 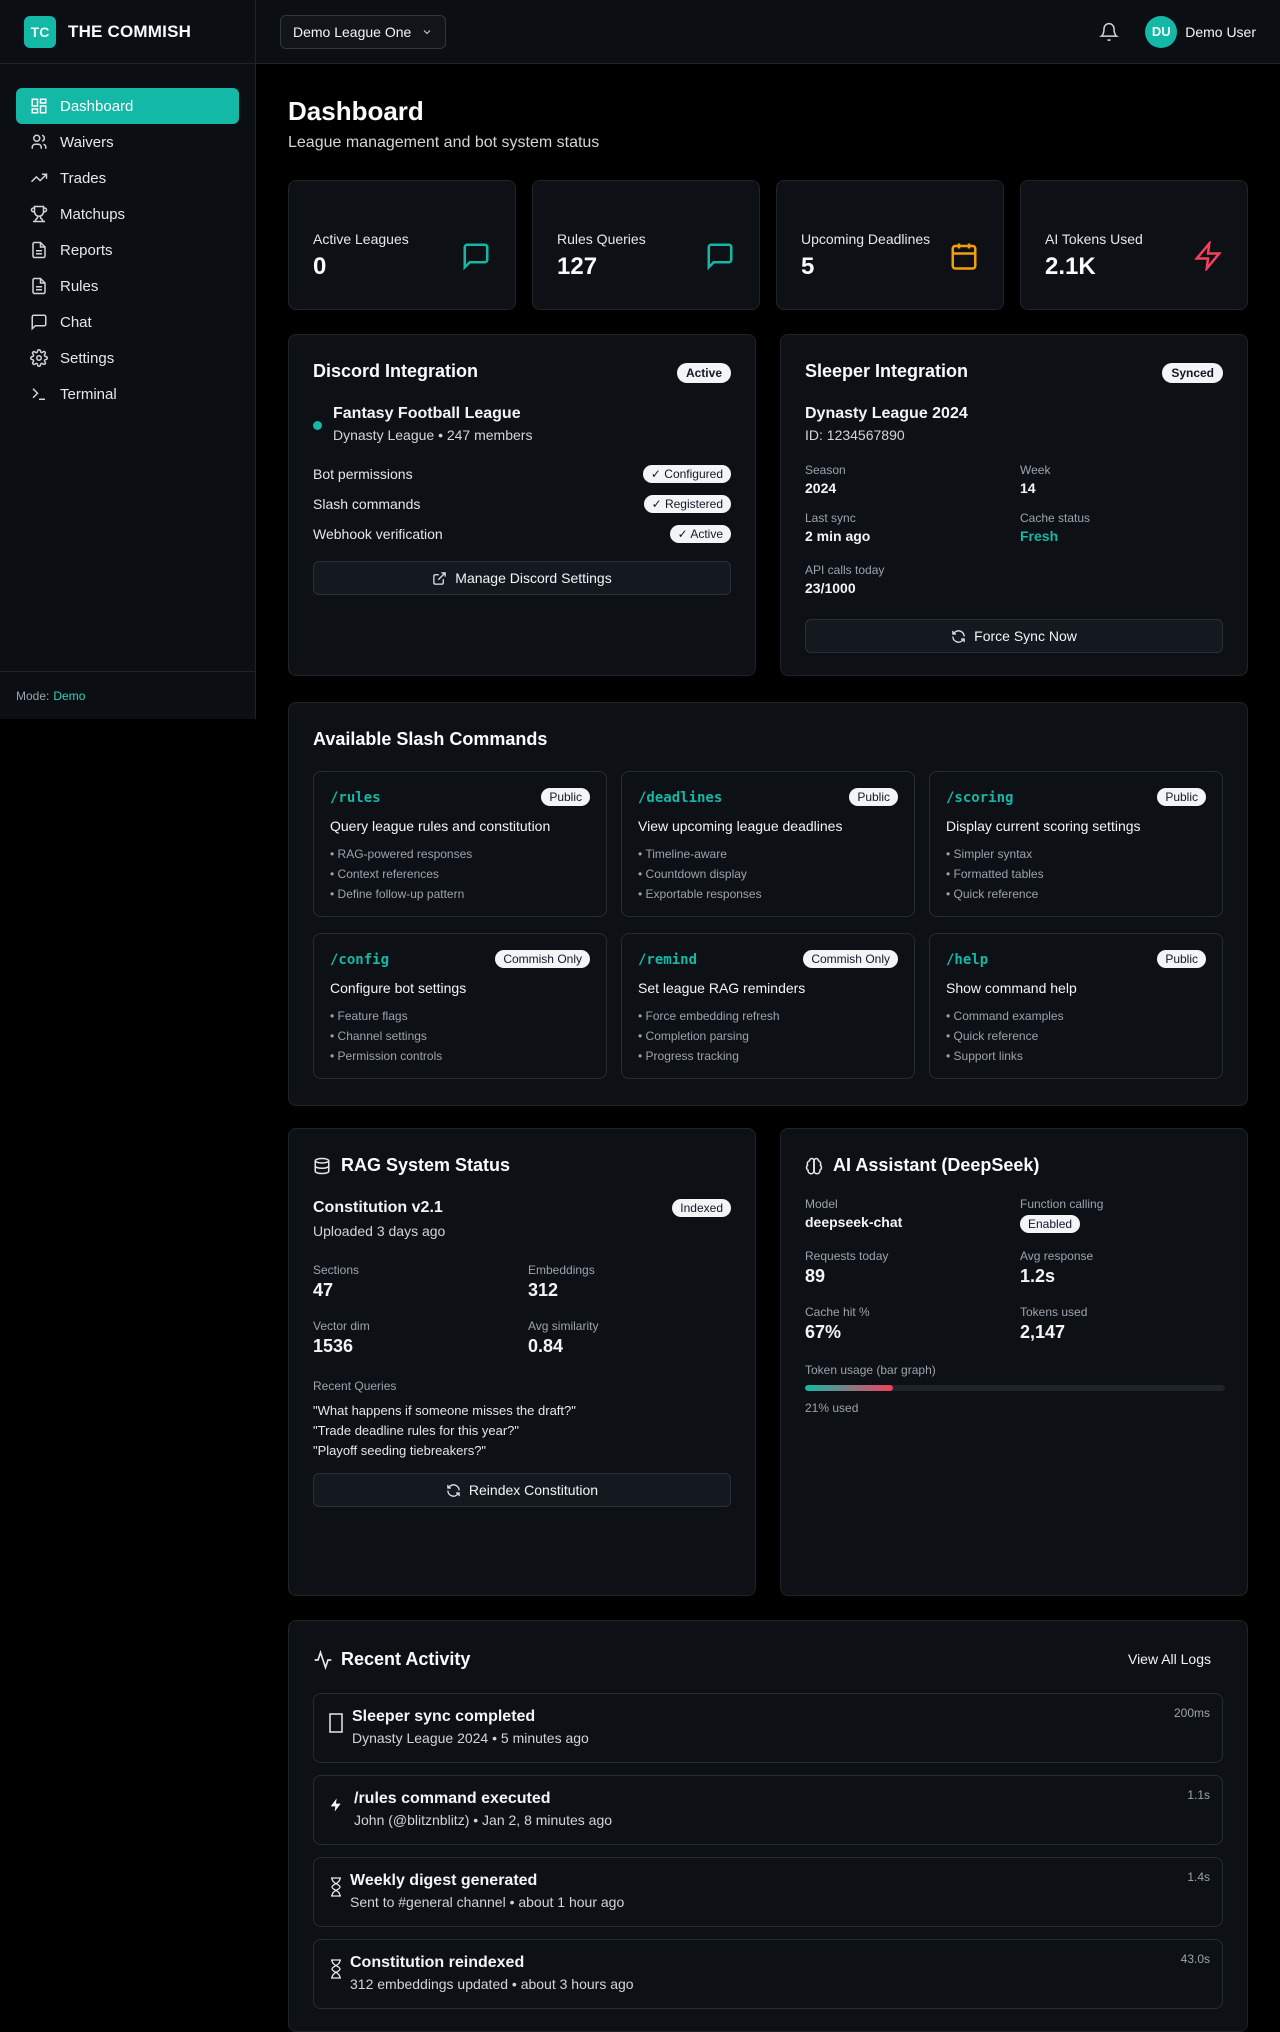 What do you see at coordinates (400, 1450) in the screenshot?
I see `recent-query: "Playoff seeding tiebreakers?"` at bounding box center [400, 1450].